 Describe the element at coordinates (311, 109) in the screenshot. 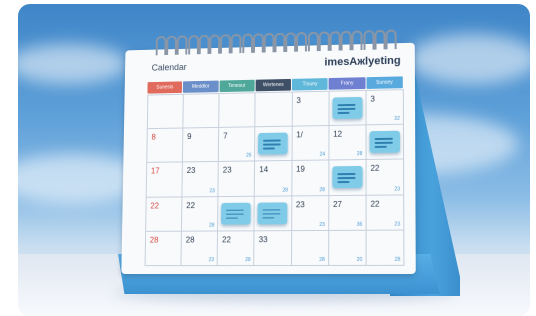

I see `day-cell: 3` at that location.